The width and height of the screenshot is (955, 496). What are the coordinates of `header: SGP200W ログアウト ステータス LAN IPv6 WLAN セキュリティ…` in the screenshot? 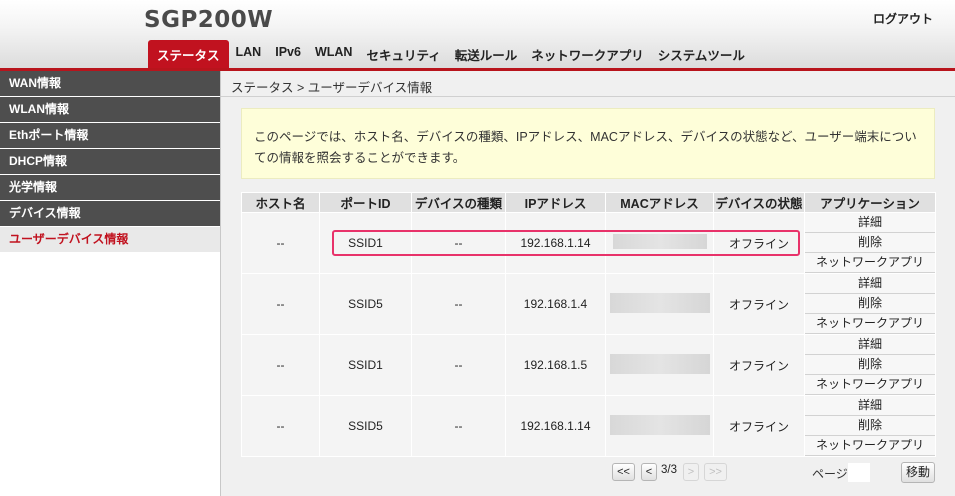 It's located at (477, 34).